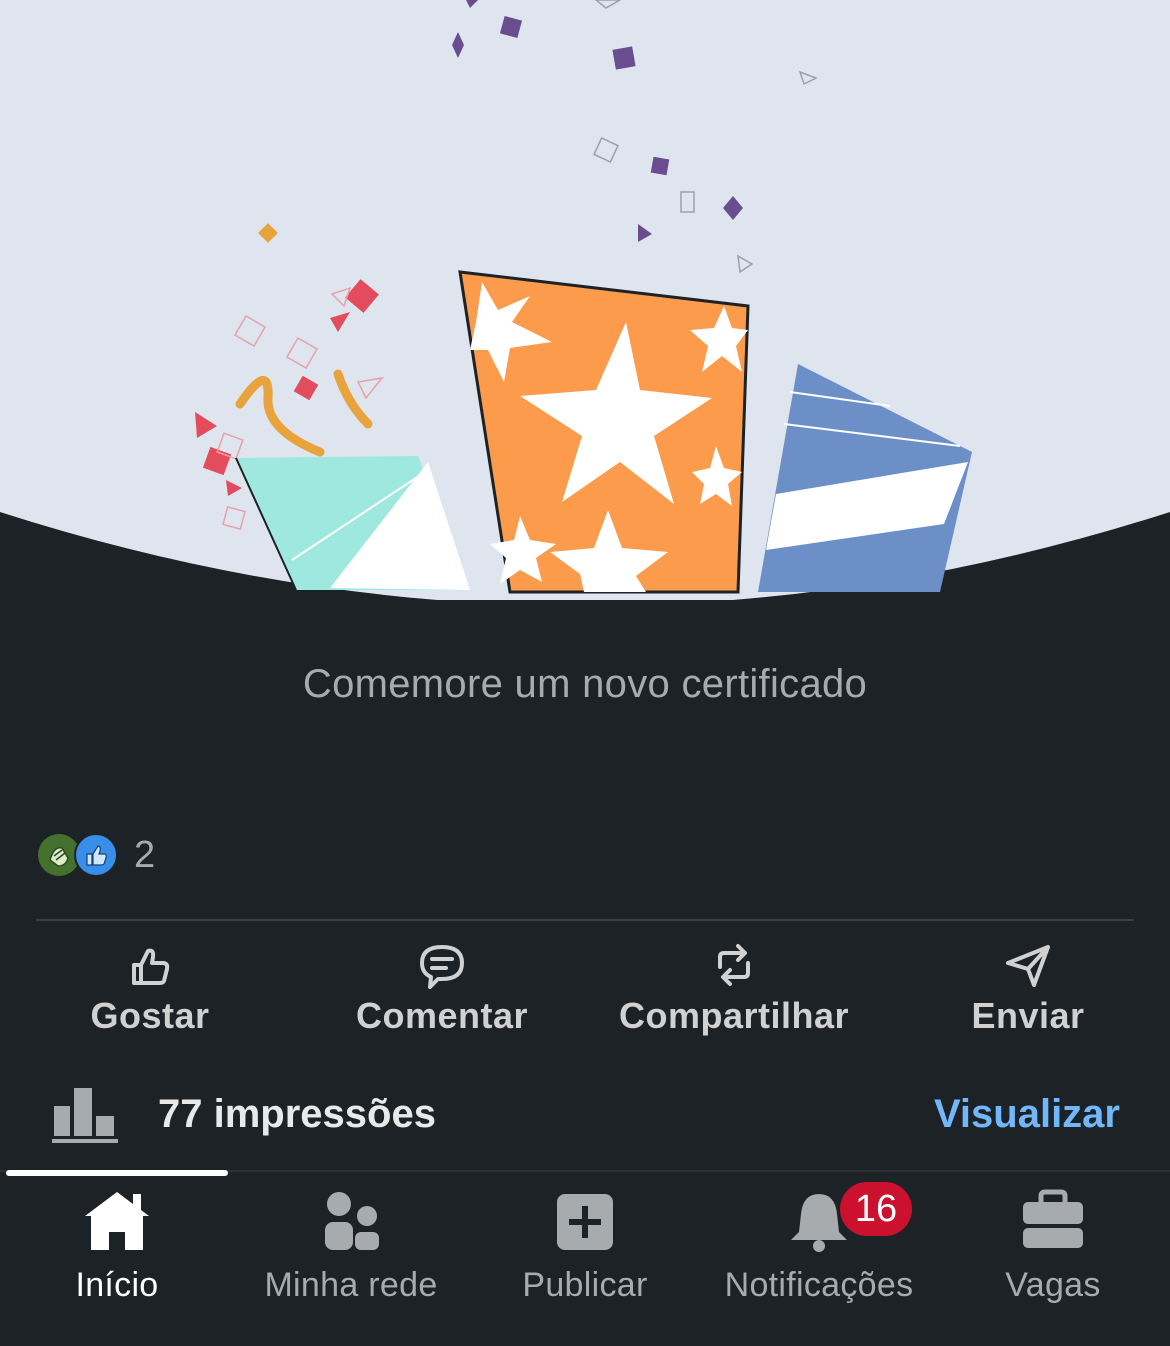 This screenshot has height=1346, width=1170. What do you see at coordinates (150, 1015) in the screenshot?
I see `like-label: Gostar` at bounding box center [150, 1015].